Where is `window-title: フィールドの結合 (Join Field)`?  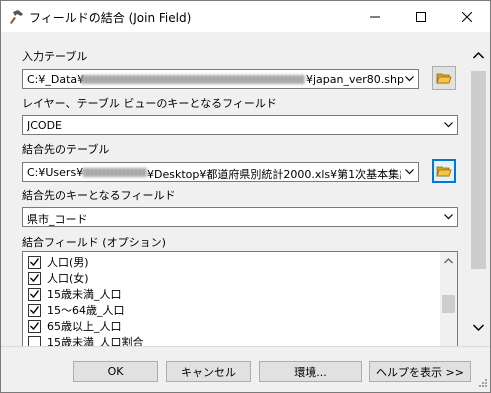 window-title: フィールドの結合 (Join Field) is located at coordinates (110, 18).